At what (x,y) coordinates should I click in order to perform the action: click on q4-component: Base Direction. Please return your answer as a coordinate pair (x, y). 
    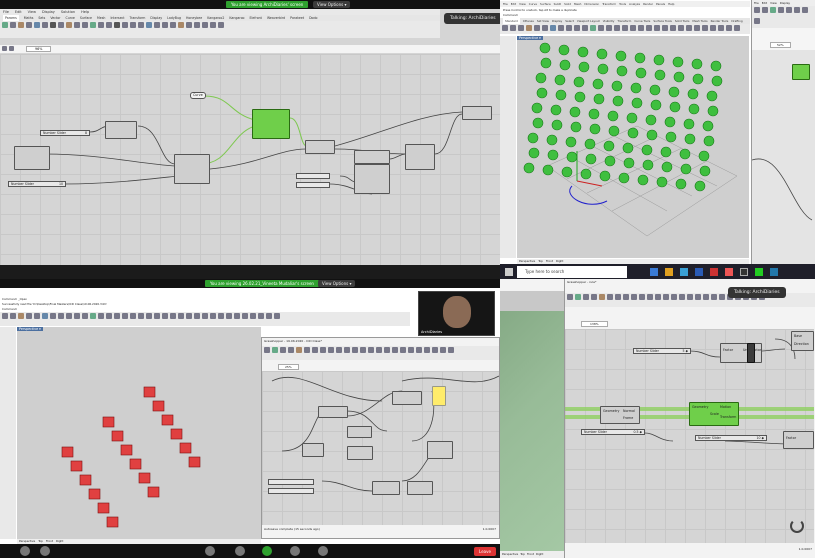
    Looking at the image, I should click on (802, 341).